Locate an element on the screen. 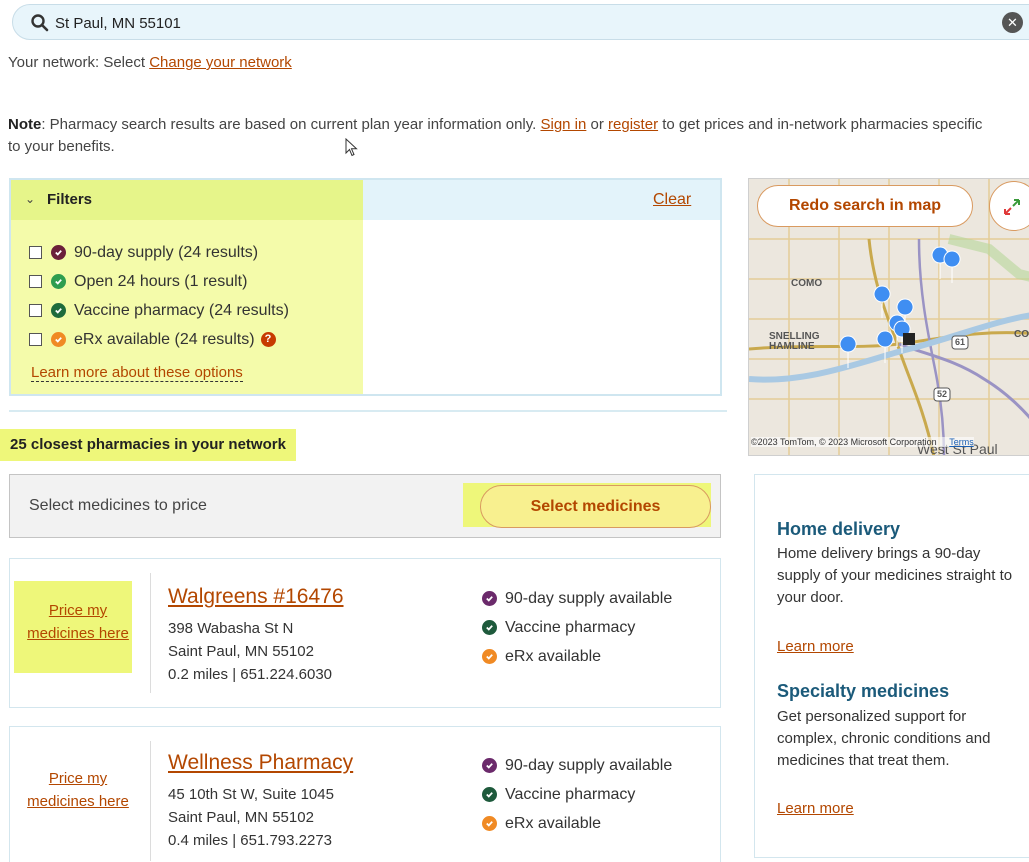 This screenshot has width=1029, height=862. filter-option-label: Vaccine pharmacy (24 results) is located at coordinates (181, 310).